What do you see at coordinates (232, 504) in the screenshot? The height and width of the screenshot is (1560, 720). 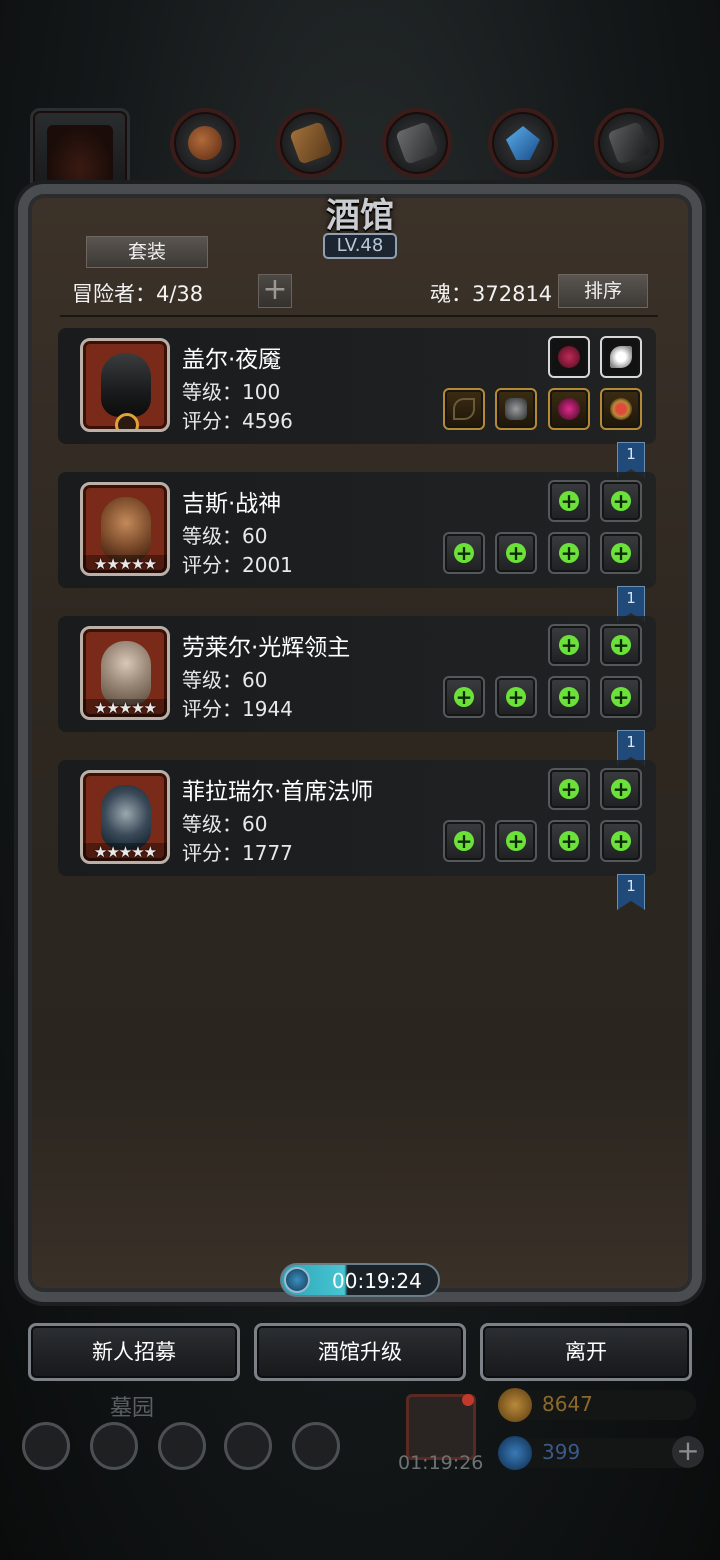 I see `hero-name: 吉斯·战神` at bounding box center [232, 504].